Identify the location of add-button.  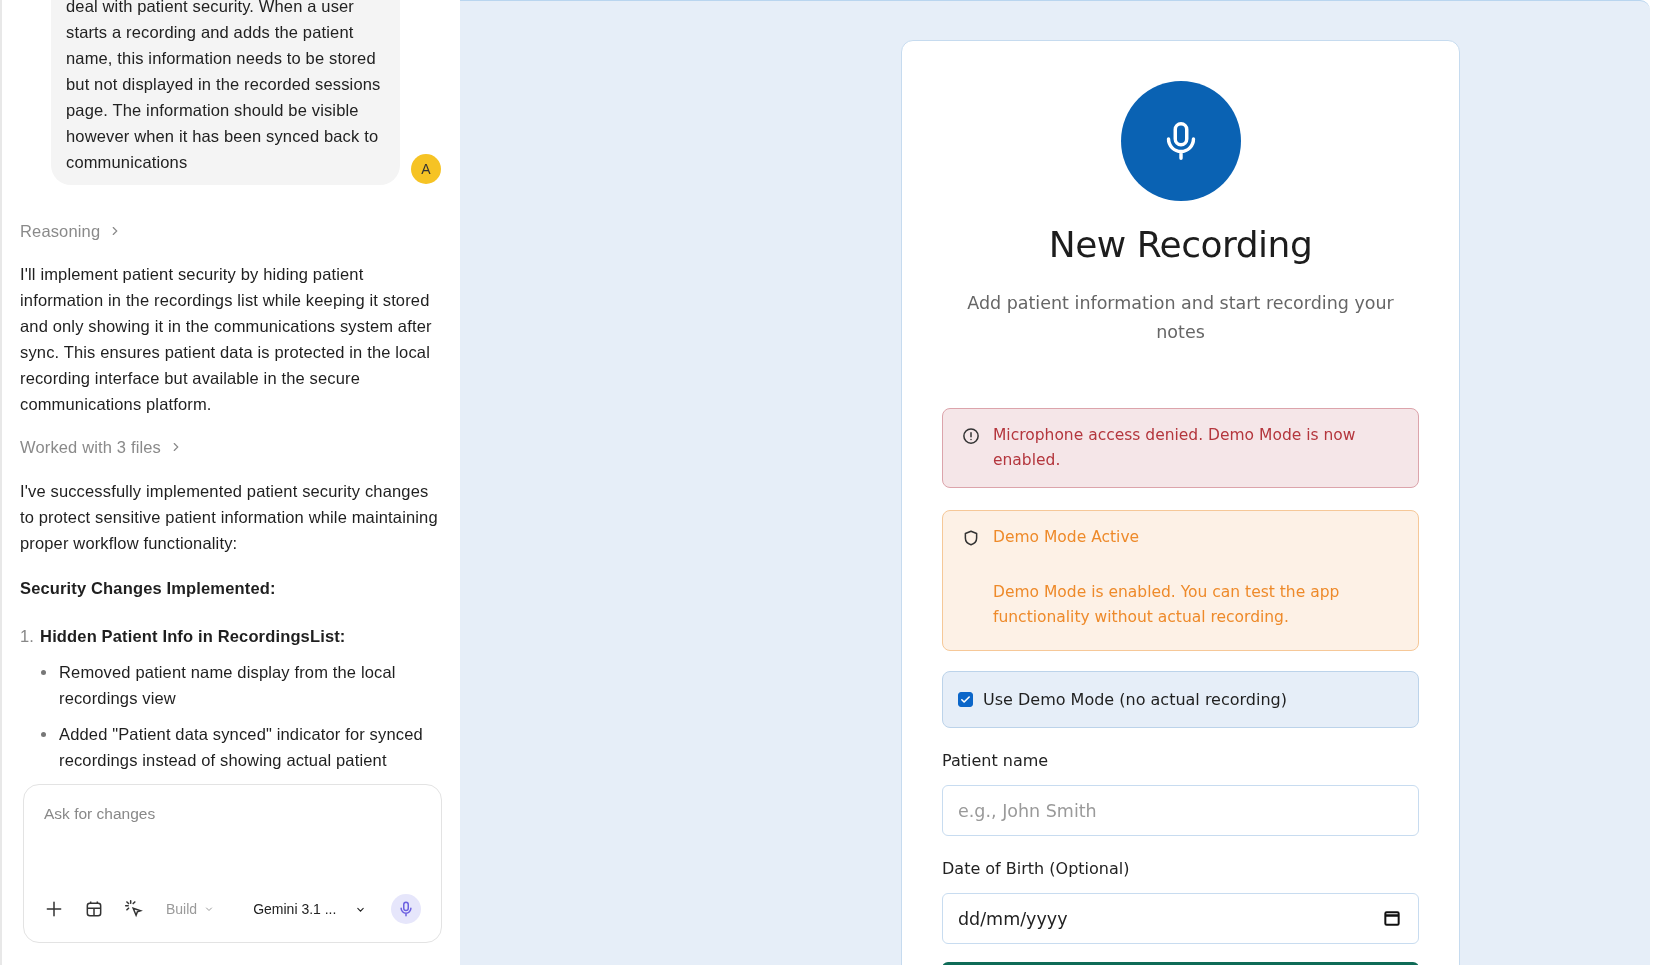
(54, 909).